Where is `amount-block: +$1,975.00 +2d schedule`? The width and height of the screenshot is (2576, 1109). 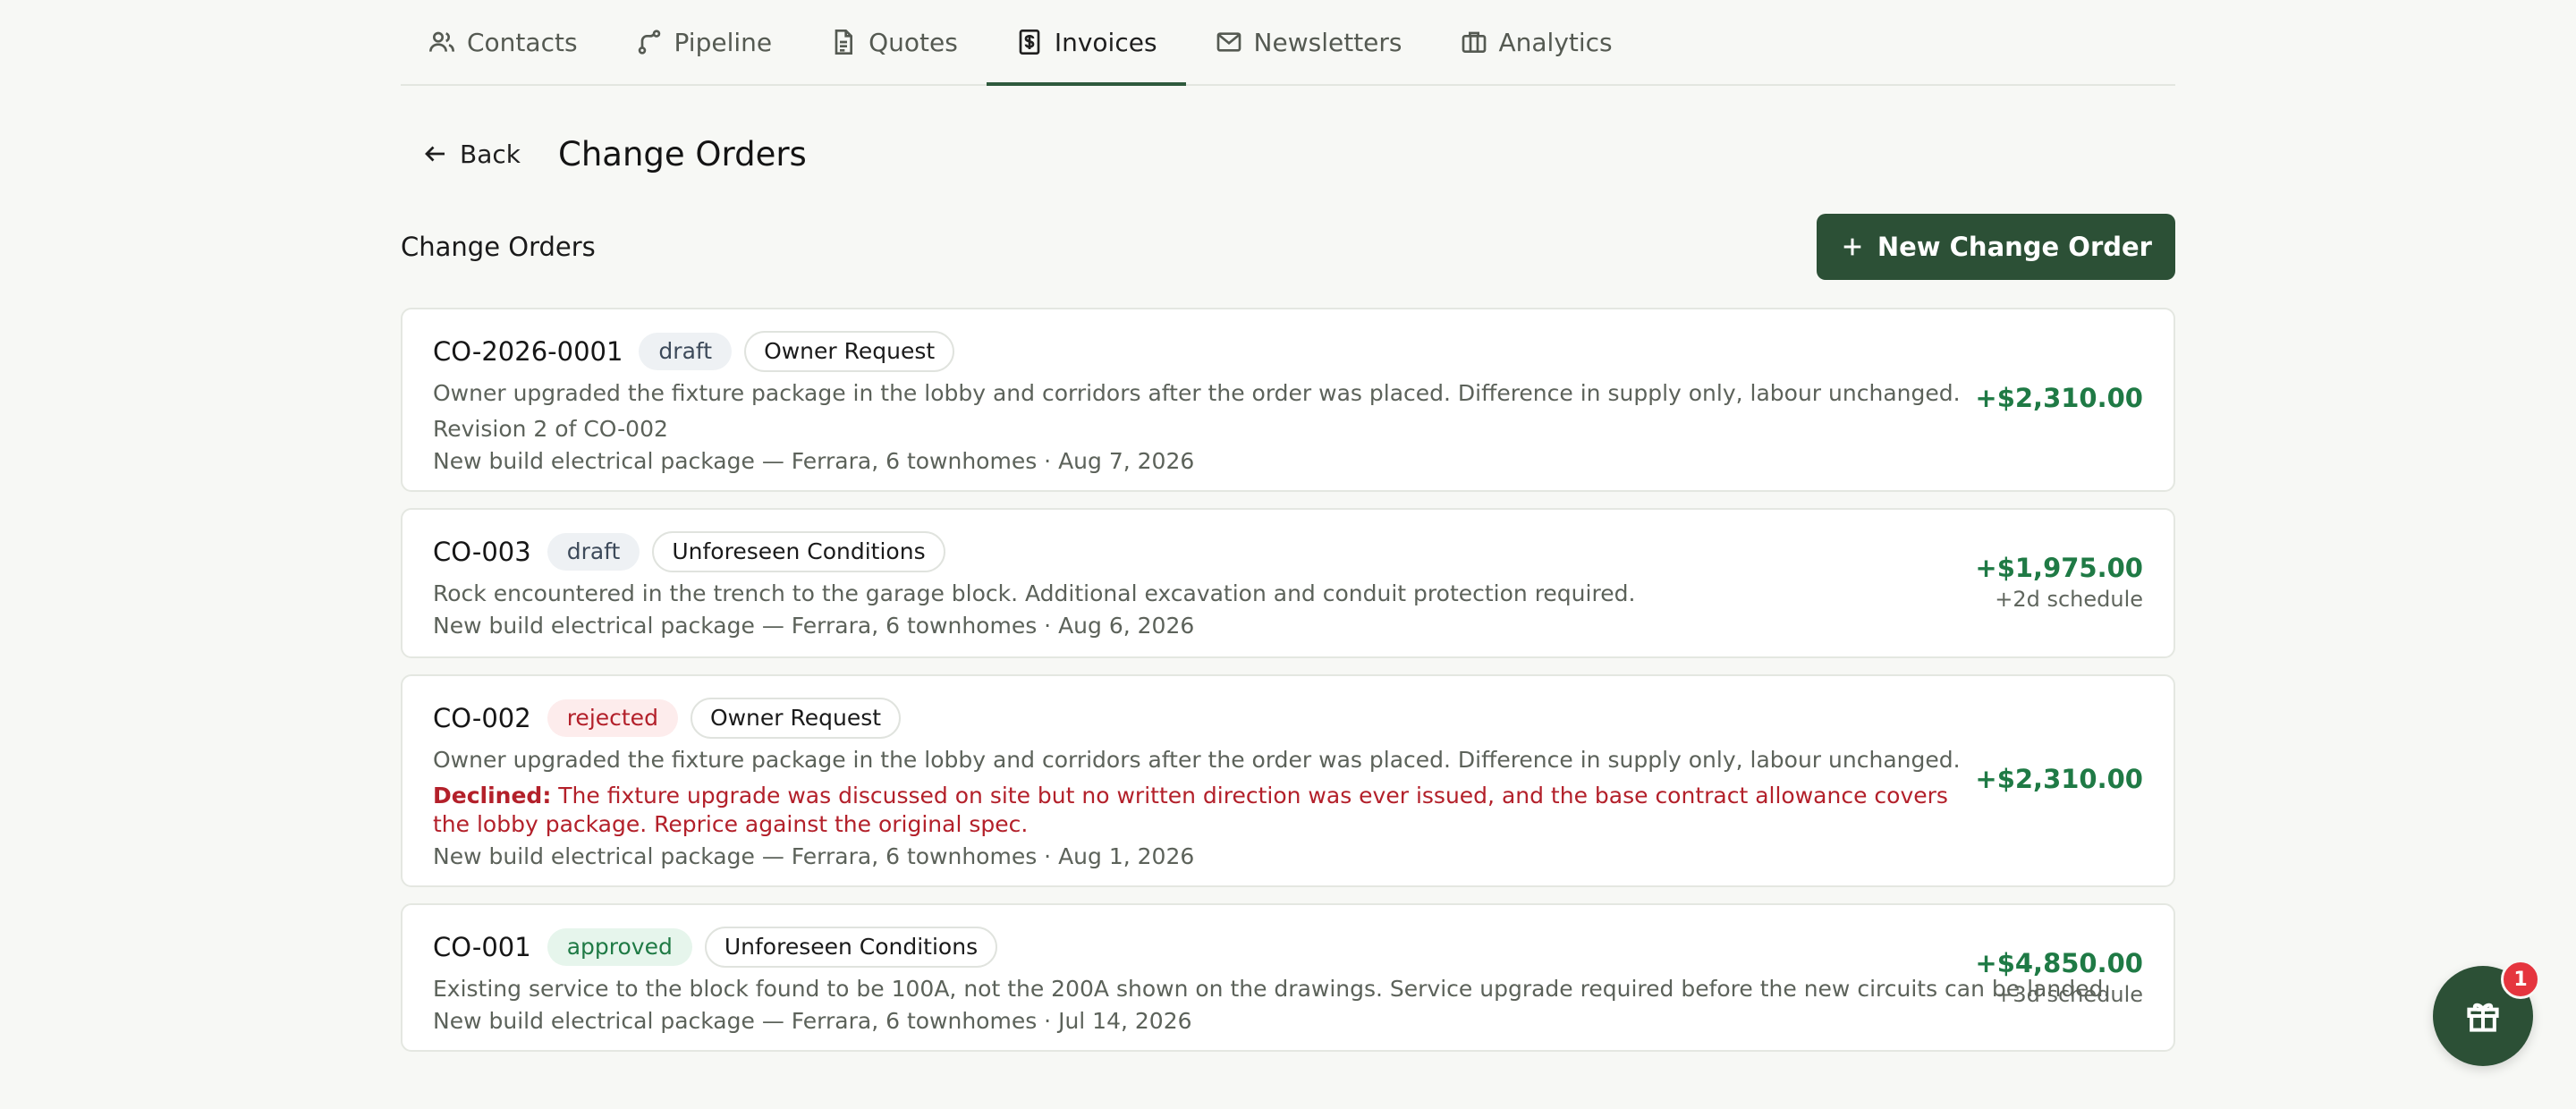 amount-block: +$1,975.00 +2d schedule is located at coordinates (2059, 583).